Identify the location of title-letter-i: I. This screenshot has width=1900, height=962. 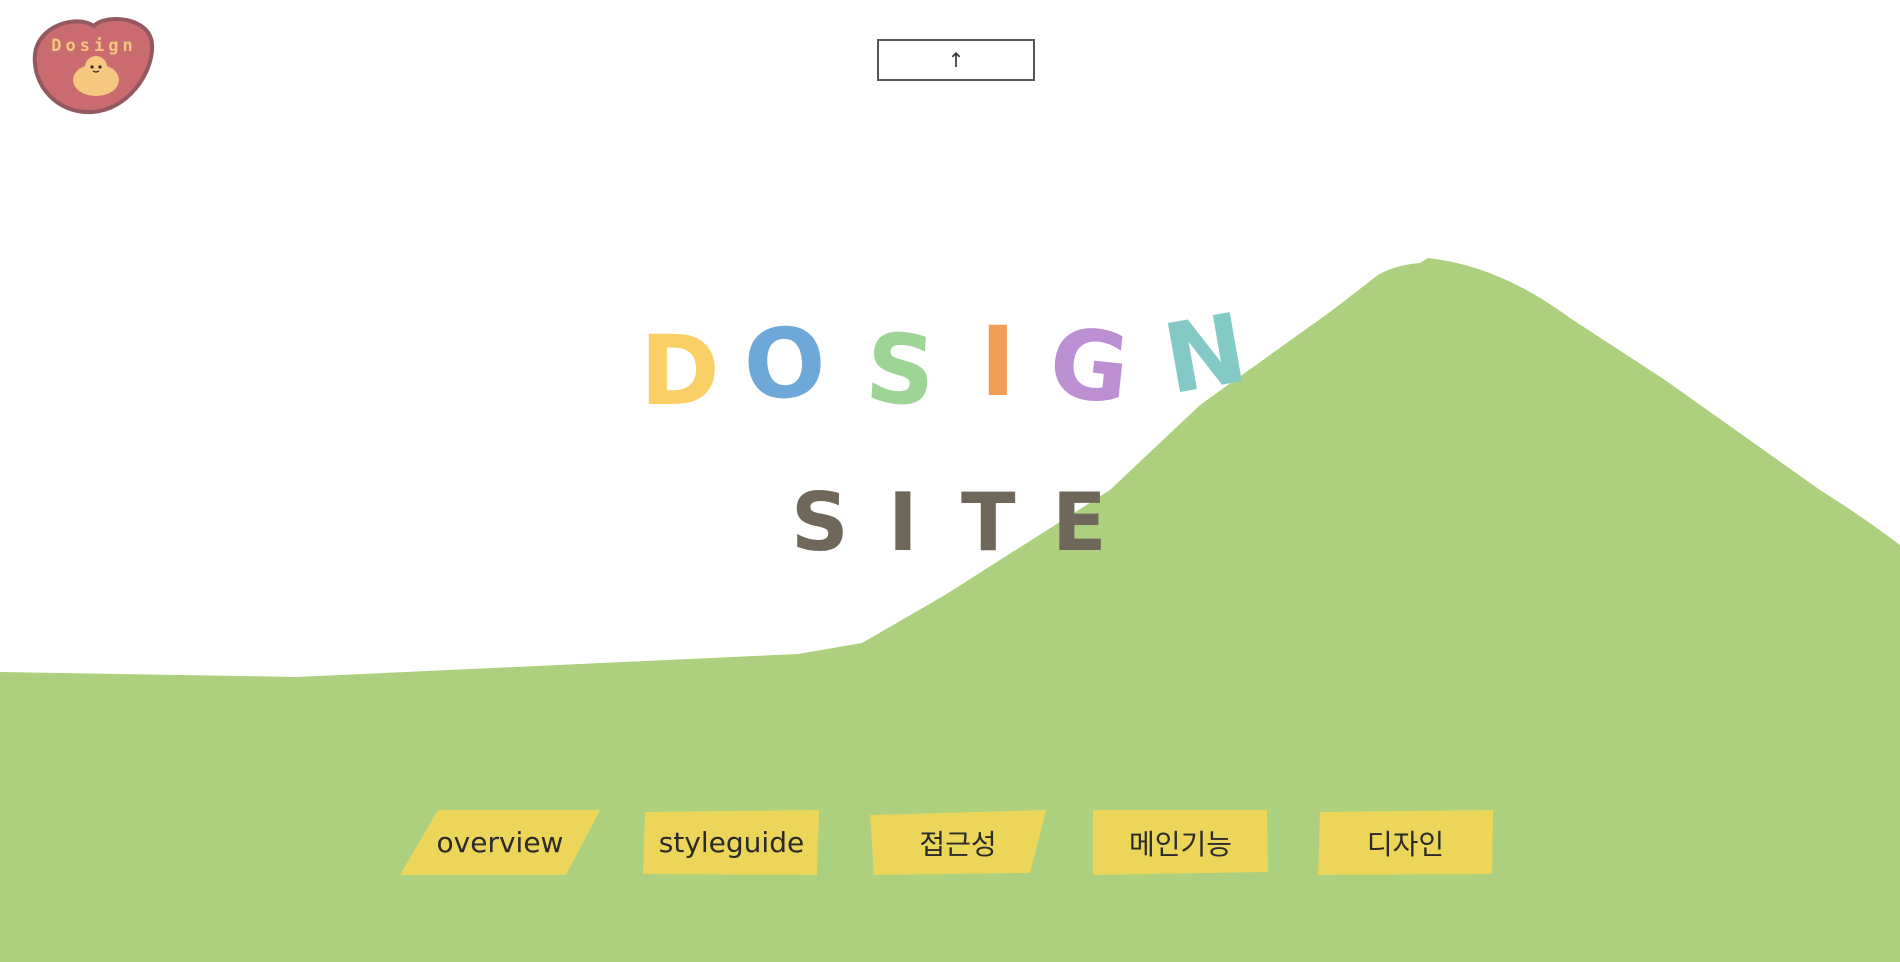
(998, 362).